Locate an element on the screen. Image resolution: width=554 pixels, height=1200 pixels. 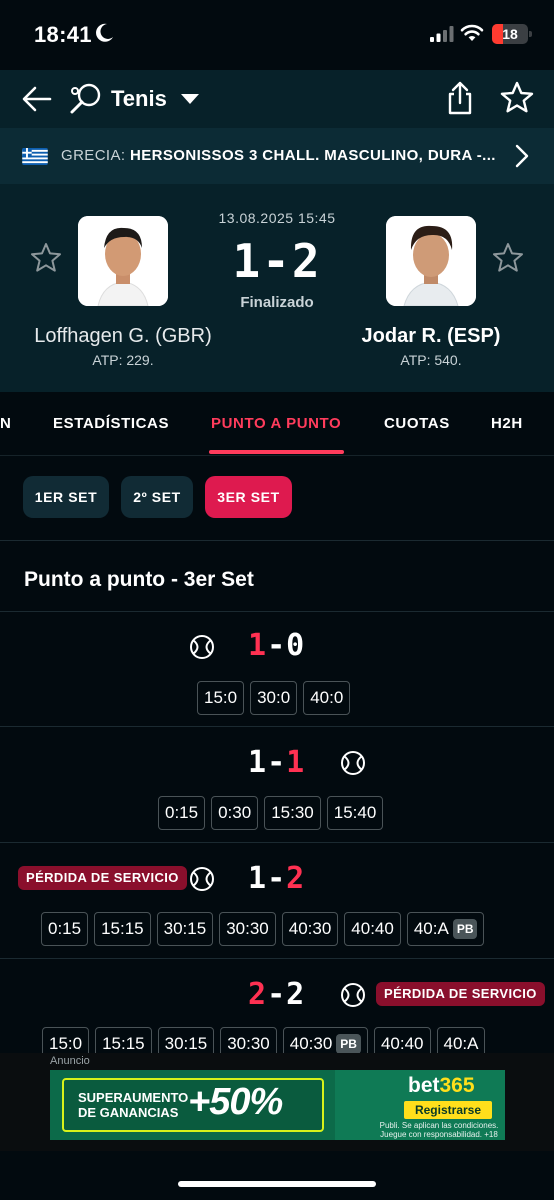
share-icon is located at coordinates (460, 98).